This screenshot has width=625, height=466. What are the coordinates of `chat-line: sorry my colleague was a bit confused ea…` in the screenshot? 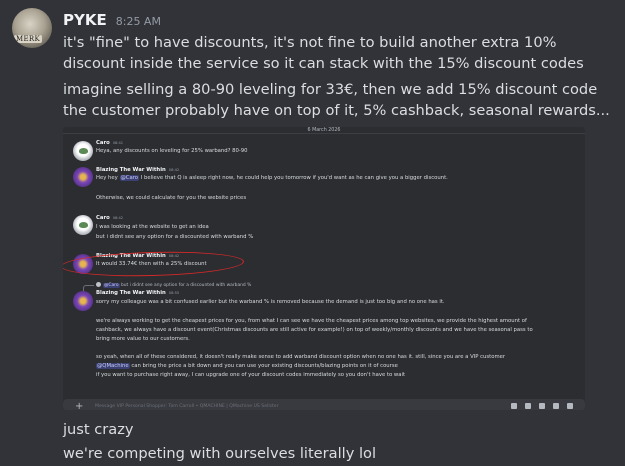 It's located at (270, 302).